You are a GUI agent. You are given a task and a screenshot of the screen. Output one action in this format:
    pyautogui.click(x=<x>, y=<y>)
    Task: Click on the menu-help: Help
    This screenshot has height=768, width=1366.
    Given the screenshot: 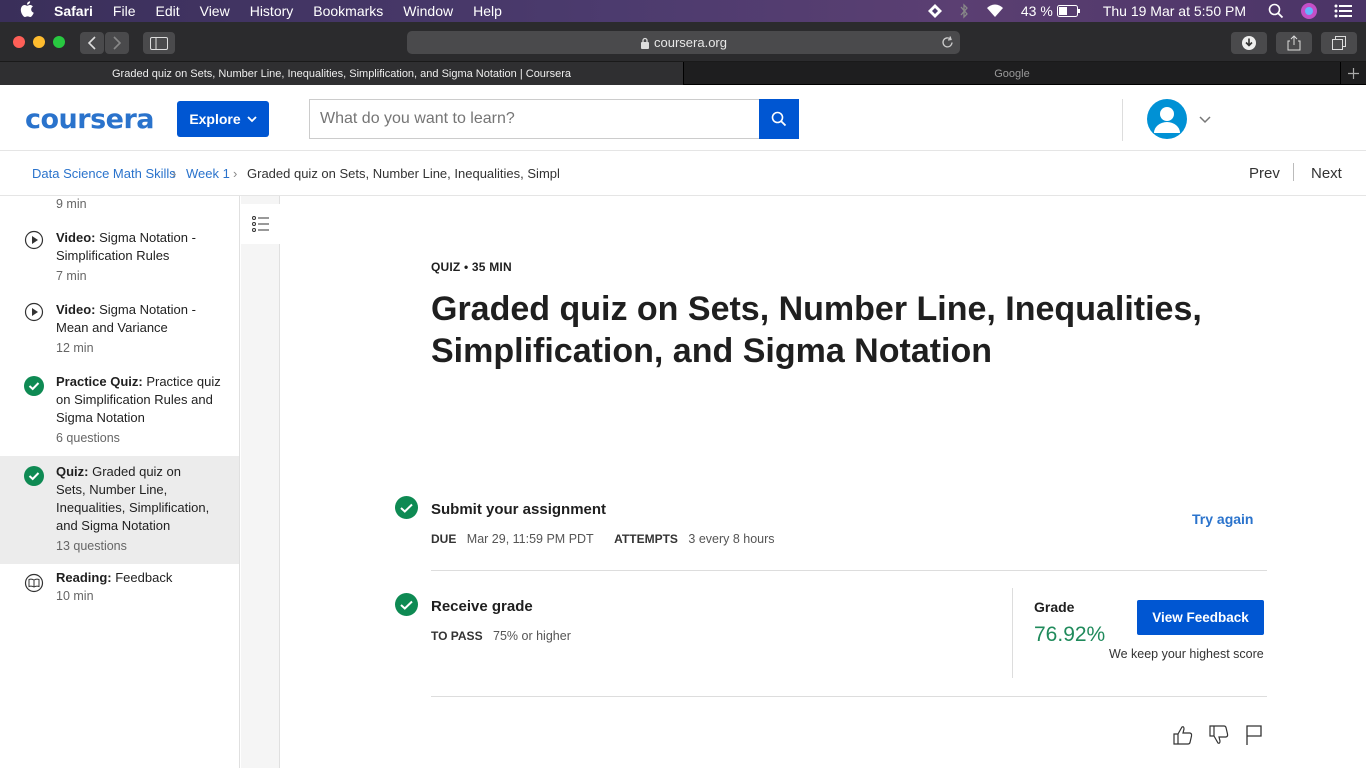 What is the action you would take?
    pyautogui.click(x=487, y=11)
    